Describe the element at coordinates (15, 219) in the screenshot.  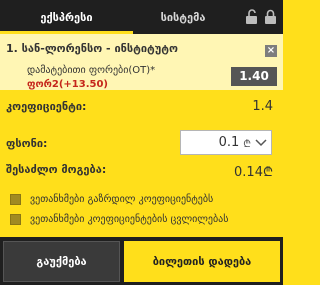
I see `accept-odds-changes-checkbox` at that location.